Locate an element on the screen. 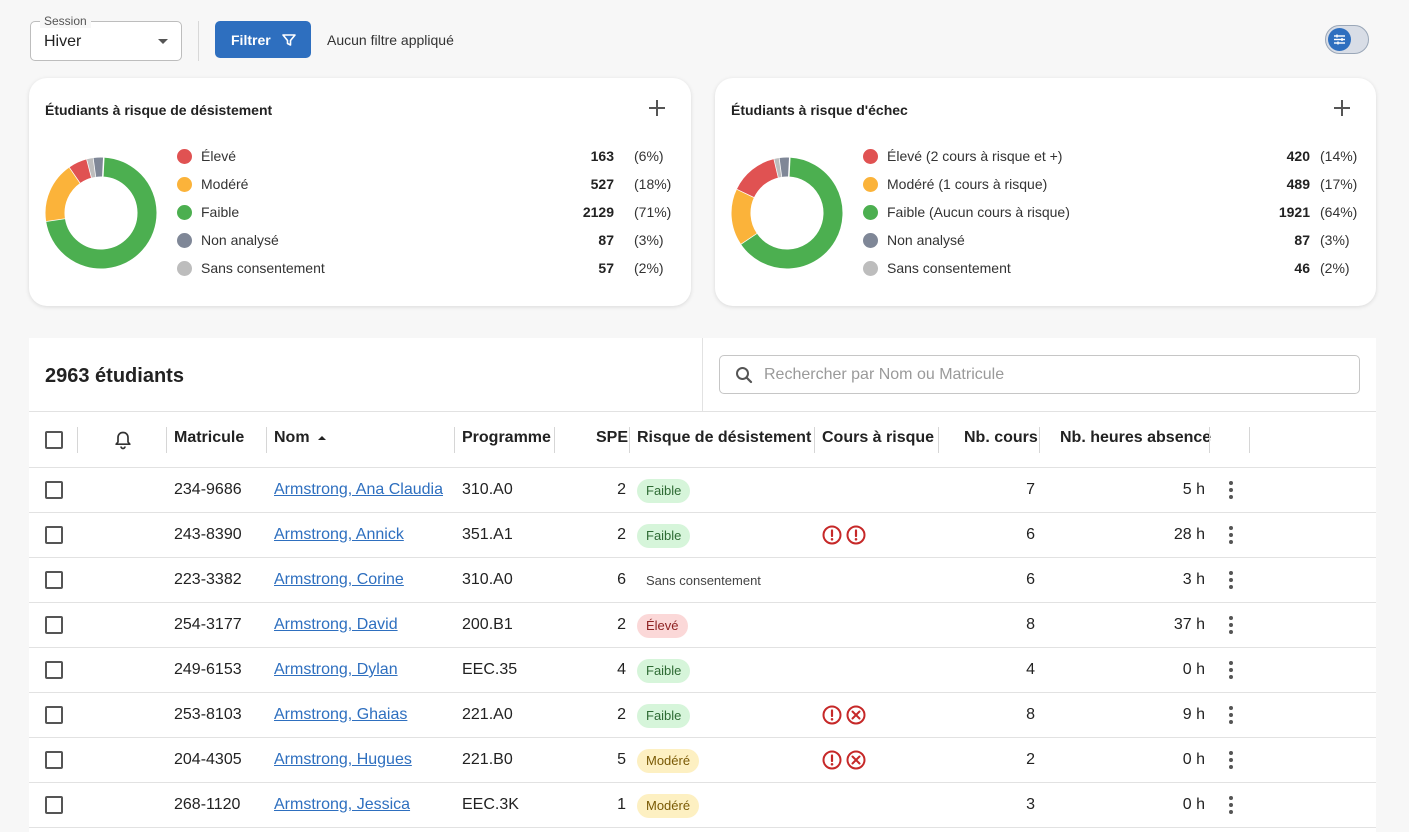 The width and height of the screenshot is (1409, 832). col-nom: Nom is located at coordinates (300, 438).